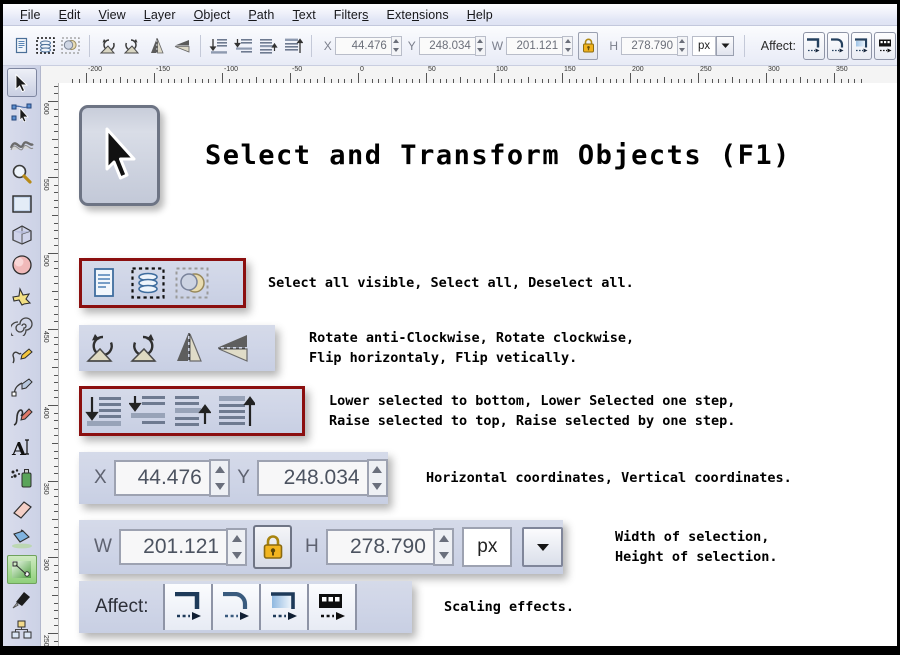 This screenshot has width=900, height=655. I want to click on deselect-all-button, so click(70, 46).